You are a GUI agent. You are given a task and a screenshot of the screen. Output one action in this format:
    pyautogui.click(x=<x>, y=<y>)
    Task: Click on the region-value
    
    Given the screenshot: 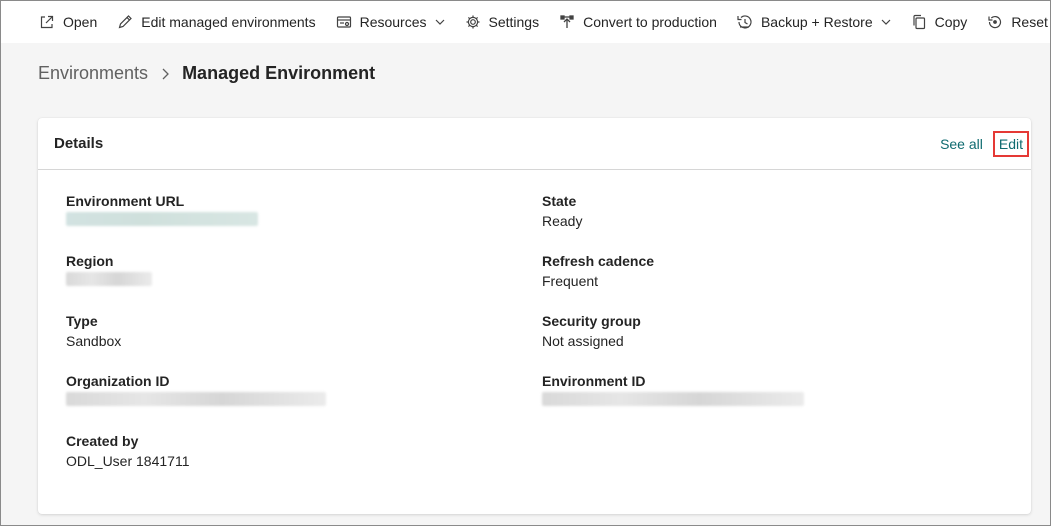 What is the action you would take?
    pyautogui.click(x=109, y=281)
    